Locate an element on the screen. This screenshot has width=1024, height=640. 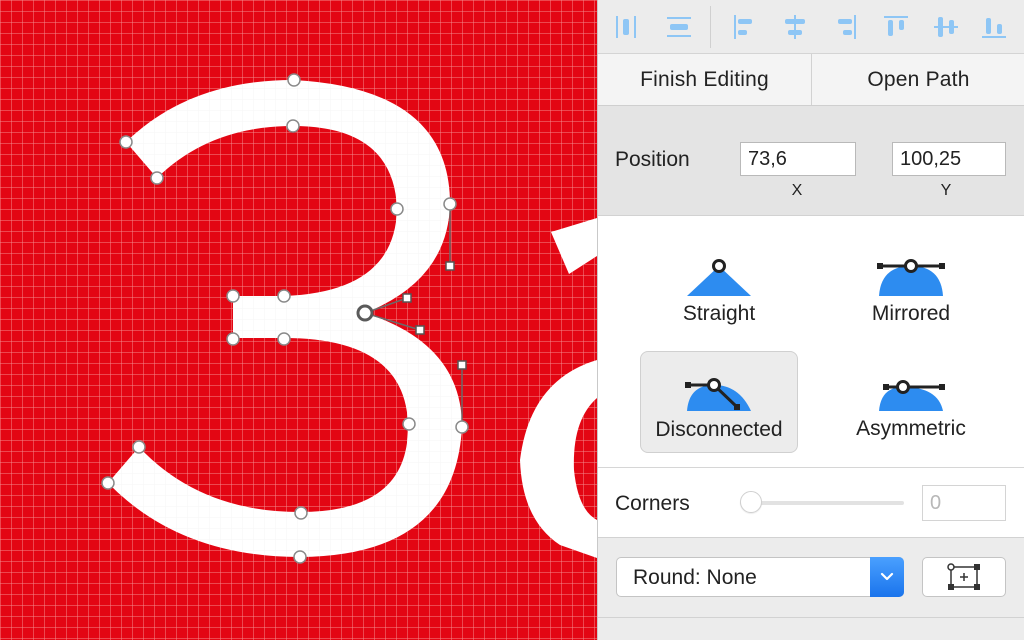
align-top-icon is located at coordinates (896, 27).